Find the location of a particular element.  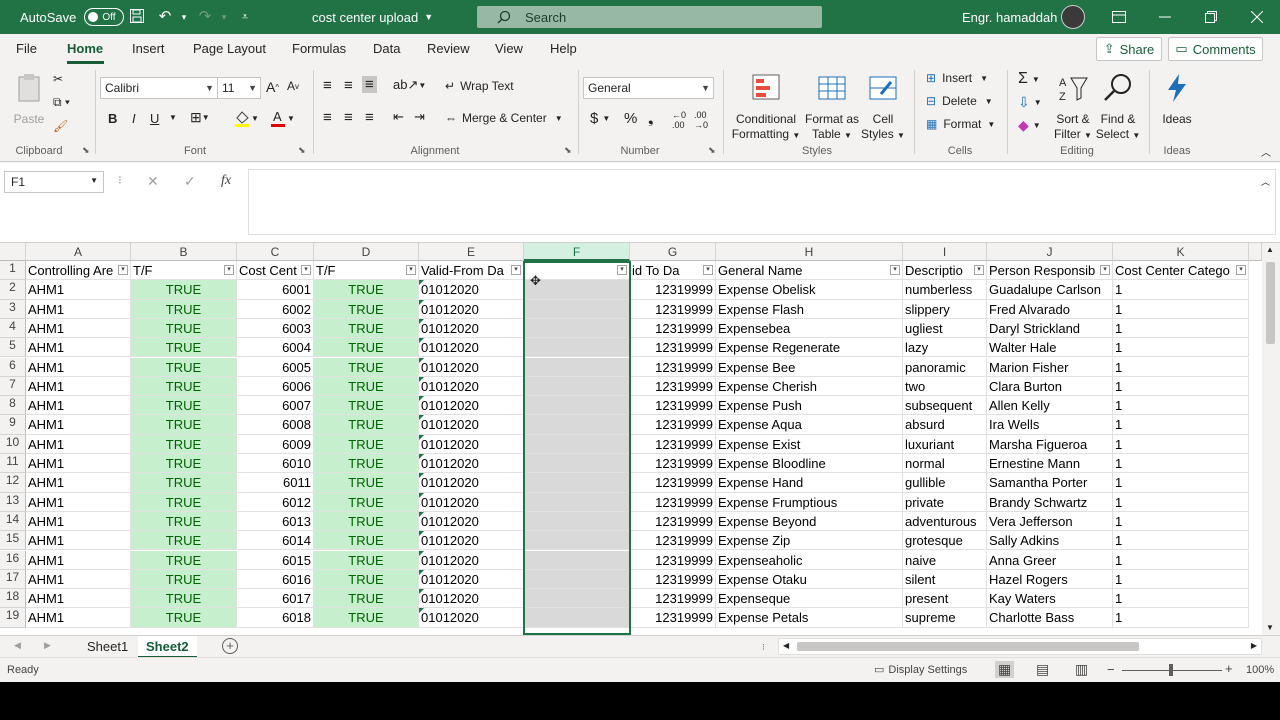

scroll-down-icon: ▼ is located at coordinates (1270, 627).